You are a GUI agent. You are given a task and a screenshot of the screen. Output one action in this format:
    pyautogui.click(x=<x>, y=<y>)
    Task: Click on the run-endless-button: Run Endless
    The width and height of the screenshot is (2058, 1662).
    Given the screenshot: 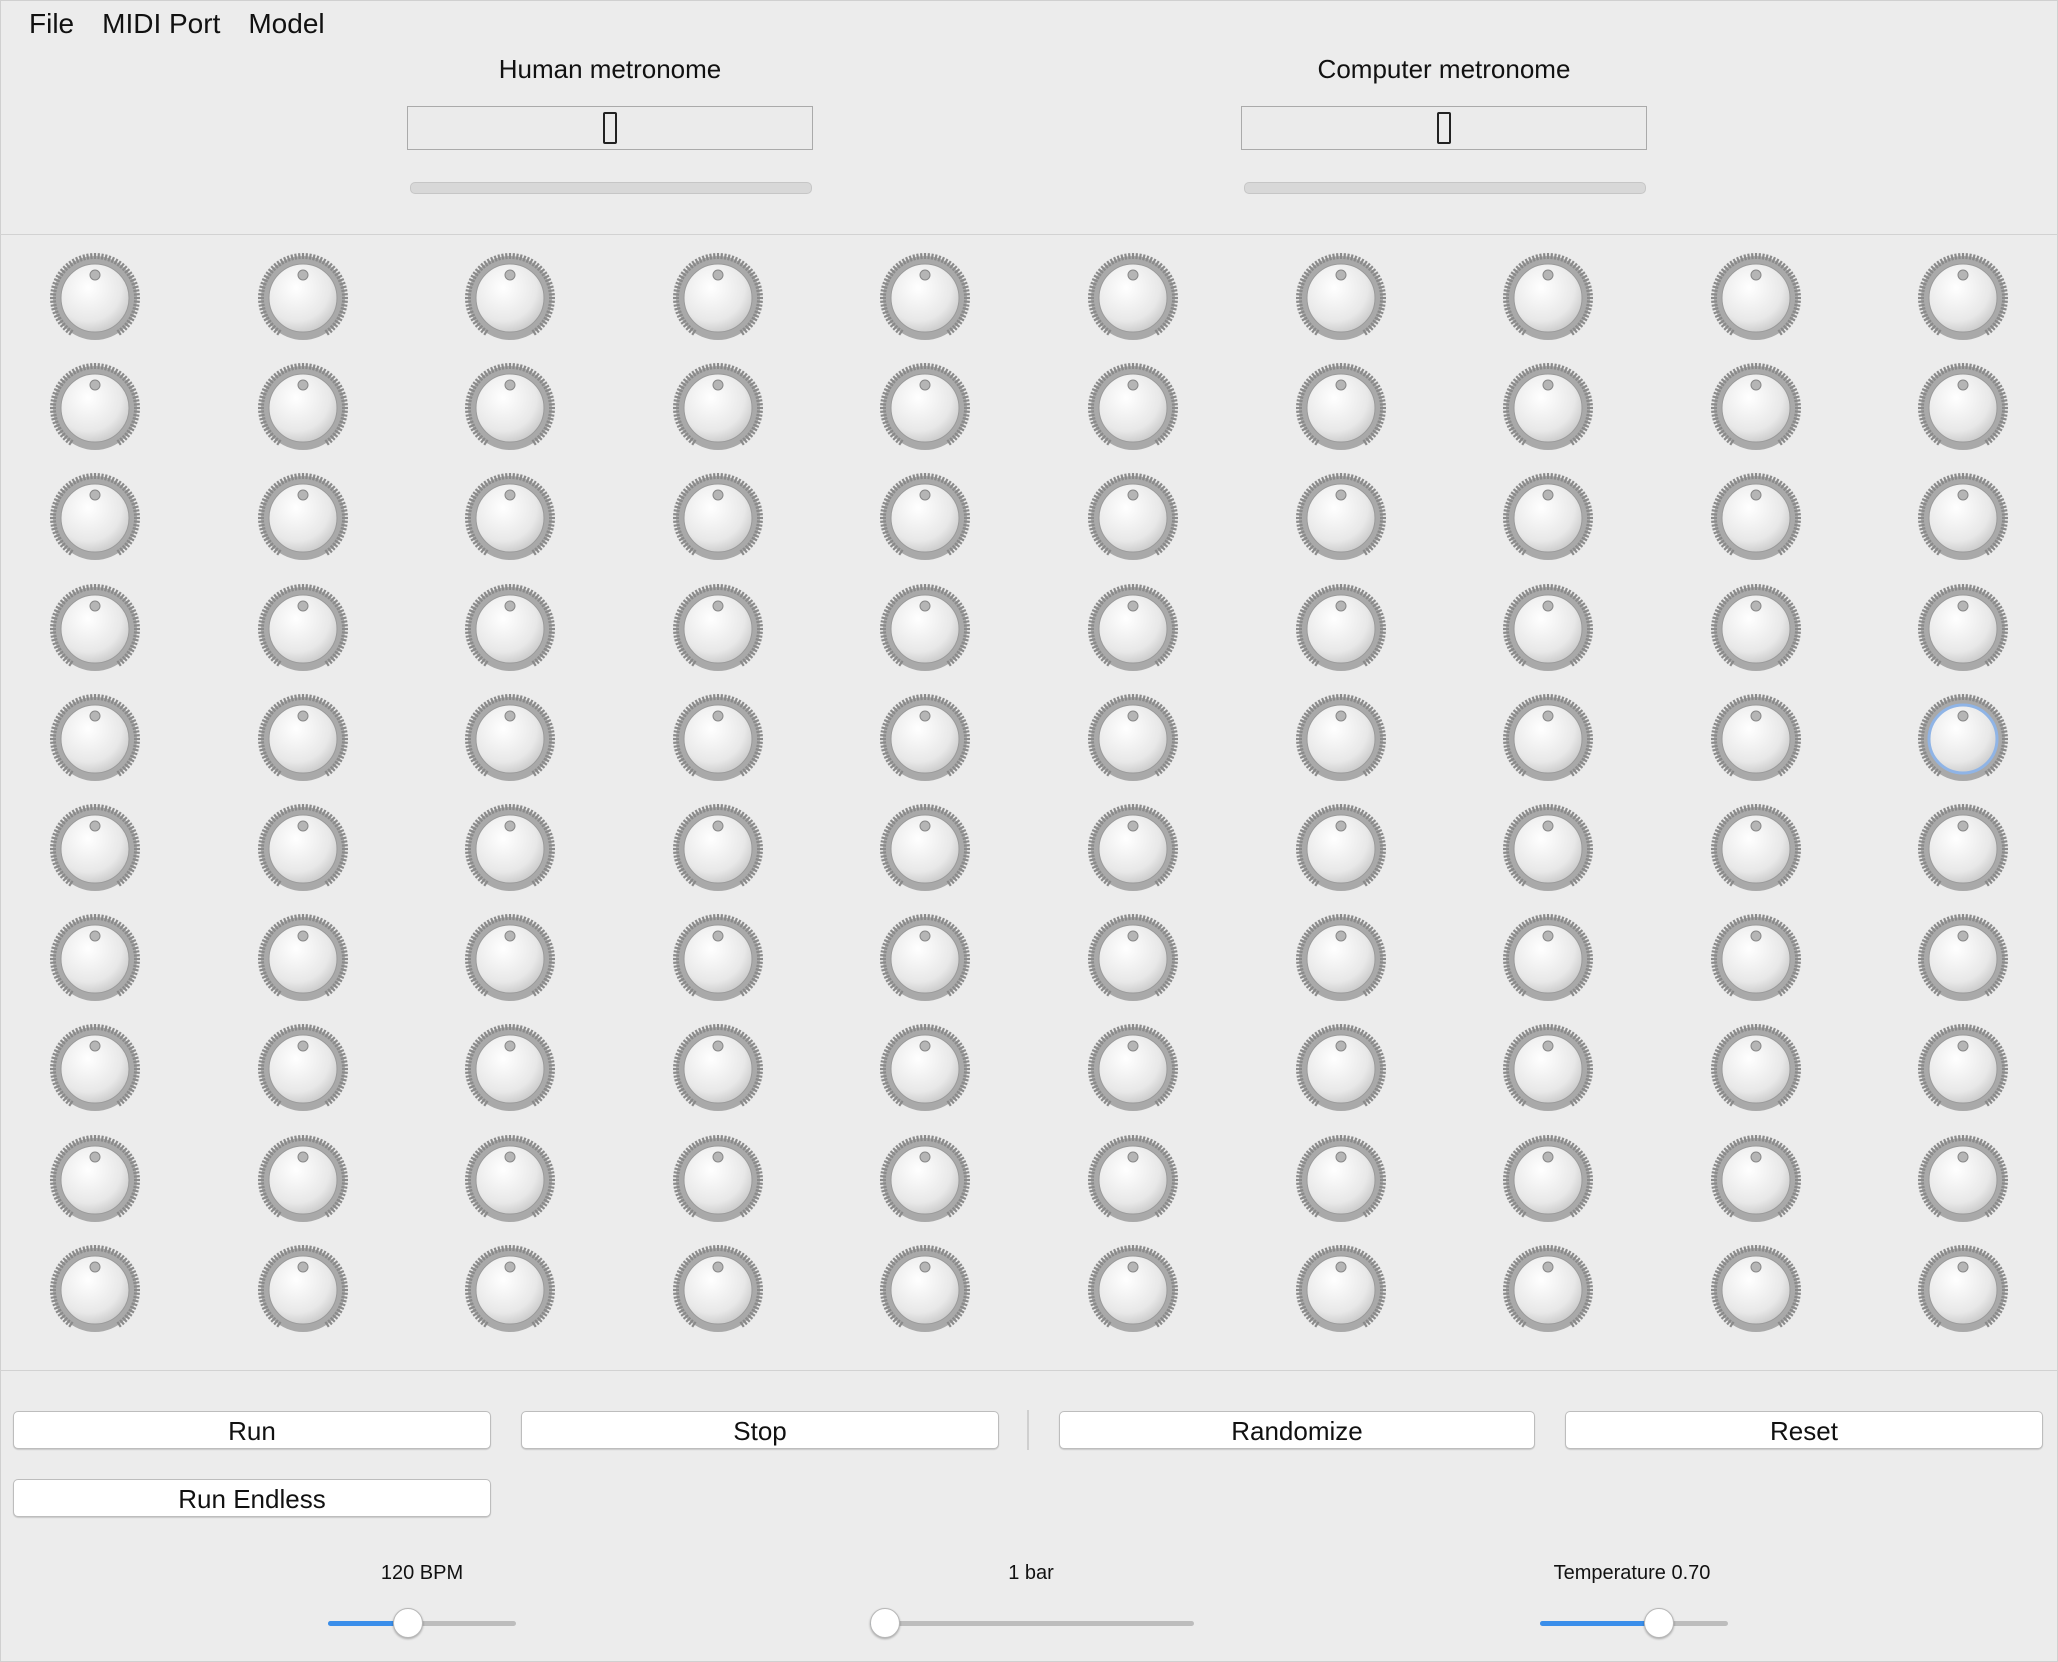 What is the action you would take?
    pyautogui.click(x=252, y=1498)
    